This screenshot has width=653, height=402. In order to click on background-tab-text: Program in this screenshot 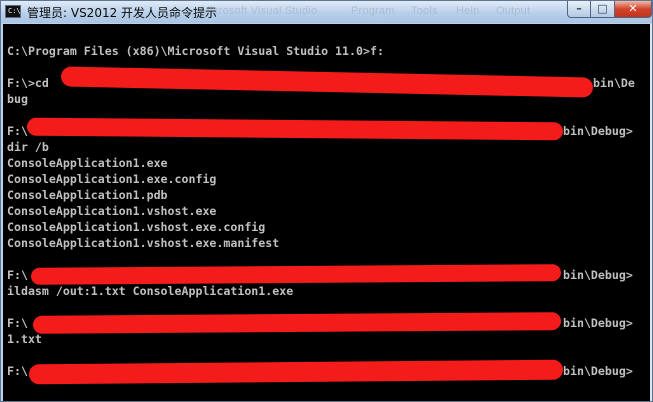, I will do `click(373, 11)`.